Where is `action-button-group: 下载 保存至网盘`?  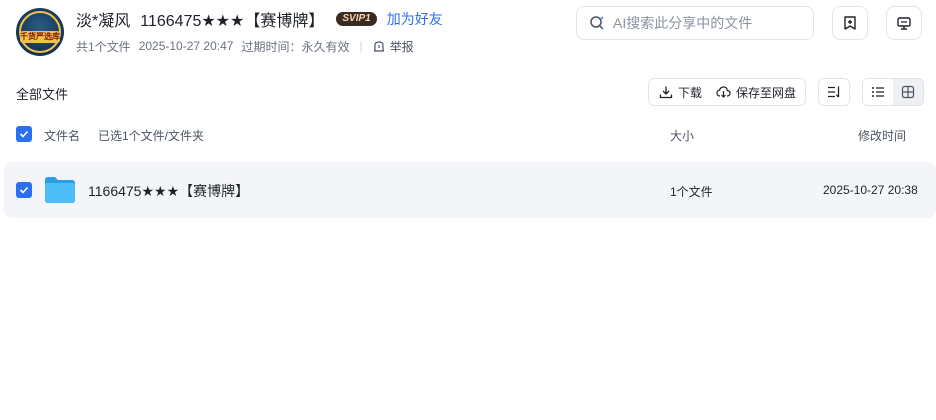 action-button-group: 下载 保存至网盘 is located at coordinates (727, 92).